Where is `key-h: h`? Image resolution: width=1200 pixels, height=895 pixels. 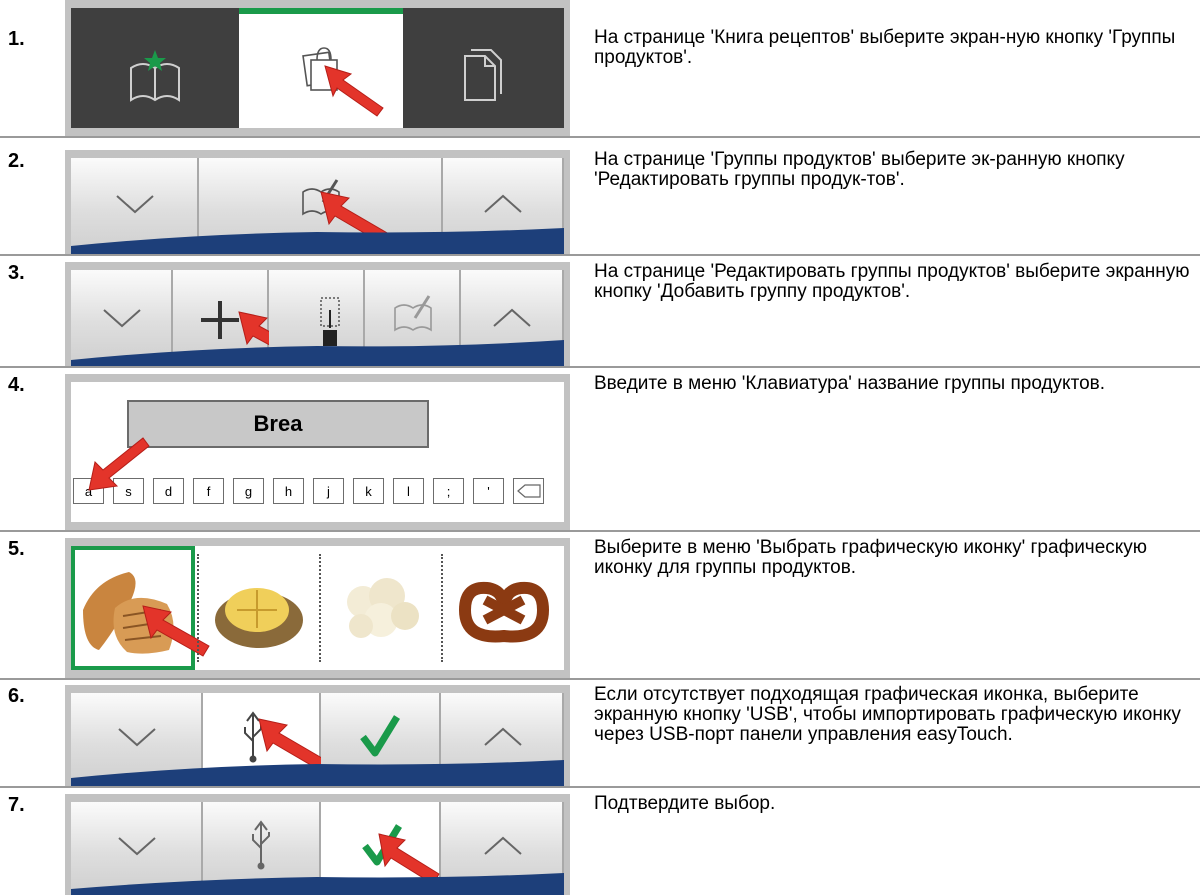
key-h: h is located at coordinates (288, 491).